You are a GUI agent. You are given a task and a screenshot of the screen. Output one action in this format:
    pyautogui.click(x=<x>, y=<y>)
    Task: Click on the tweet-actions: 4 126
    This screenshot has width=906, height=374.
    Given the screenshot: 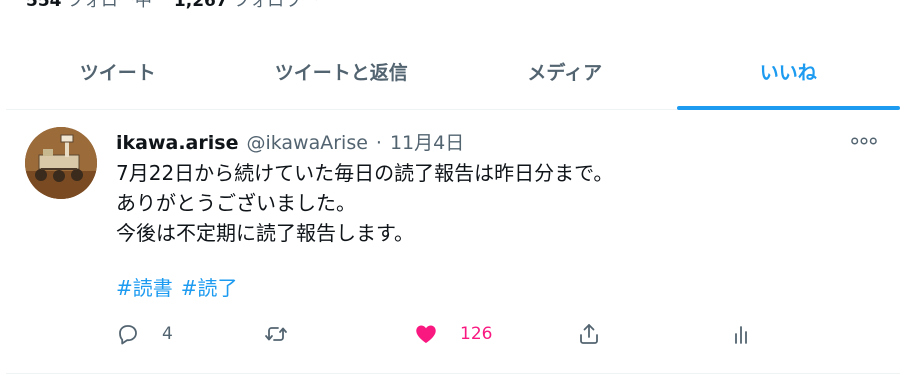 What is the action you would take?
    pyautogui.click(x=441, y=334)
    